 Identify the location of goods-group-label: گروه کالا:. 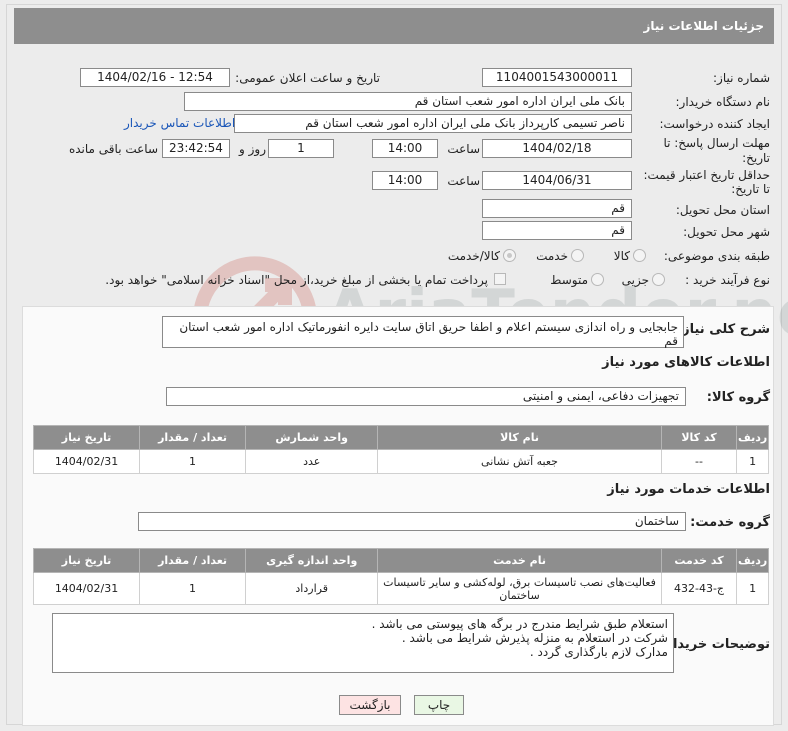
(738, 397).